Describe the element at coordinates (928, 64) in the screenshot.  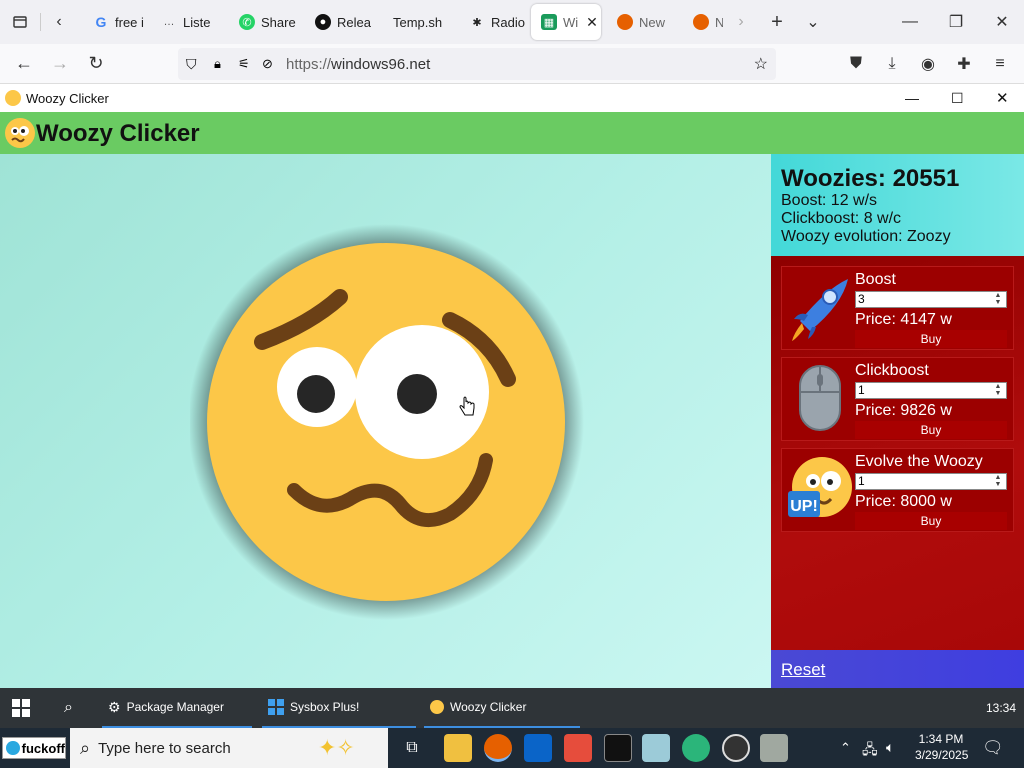
I see `account-icon: ◉` at that location.